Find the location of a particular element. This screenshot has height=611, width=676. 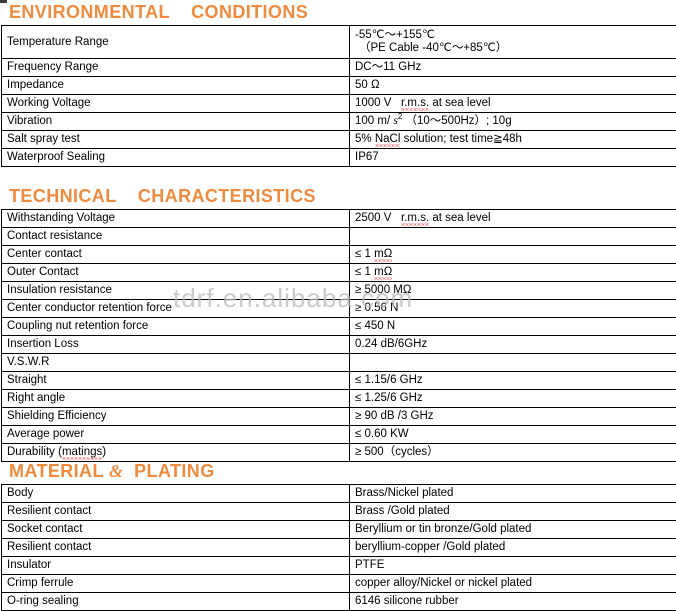

temperature-range-line1: -55℃～+155℃ is located at coordinates (395, 35).